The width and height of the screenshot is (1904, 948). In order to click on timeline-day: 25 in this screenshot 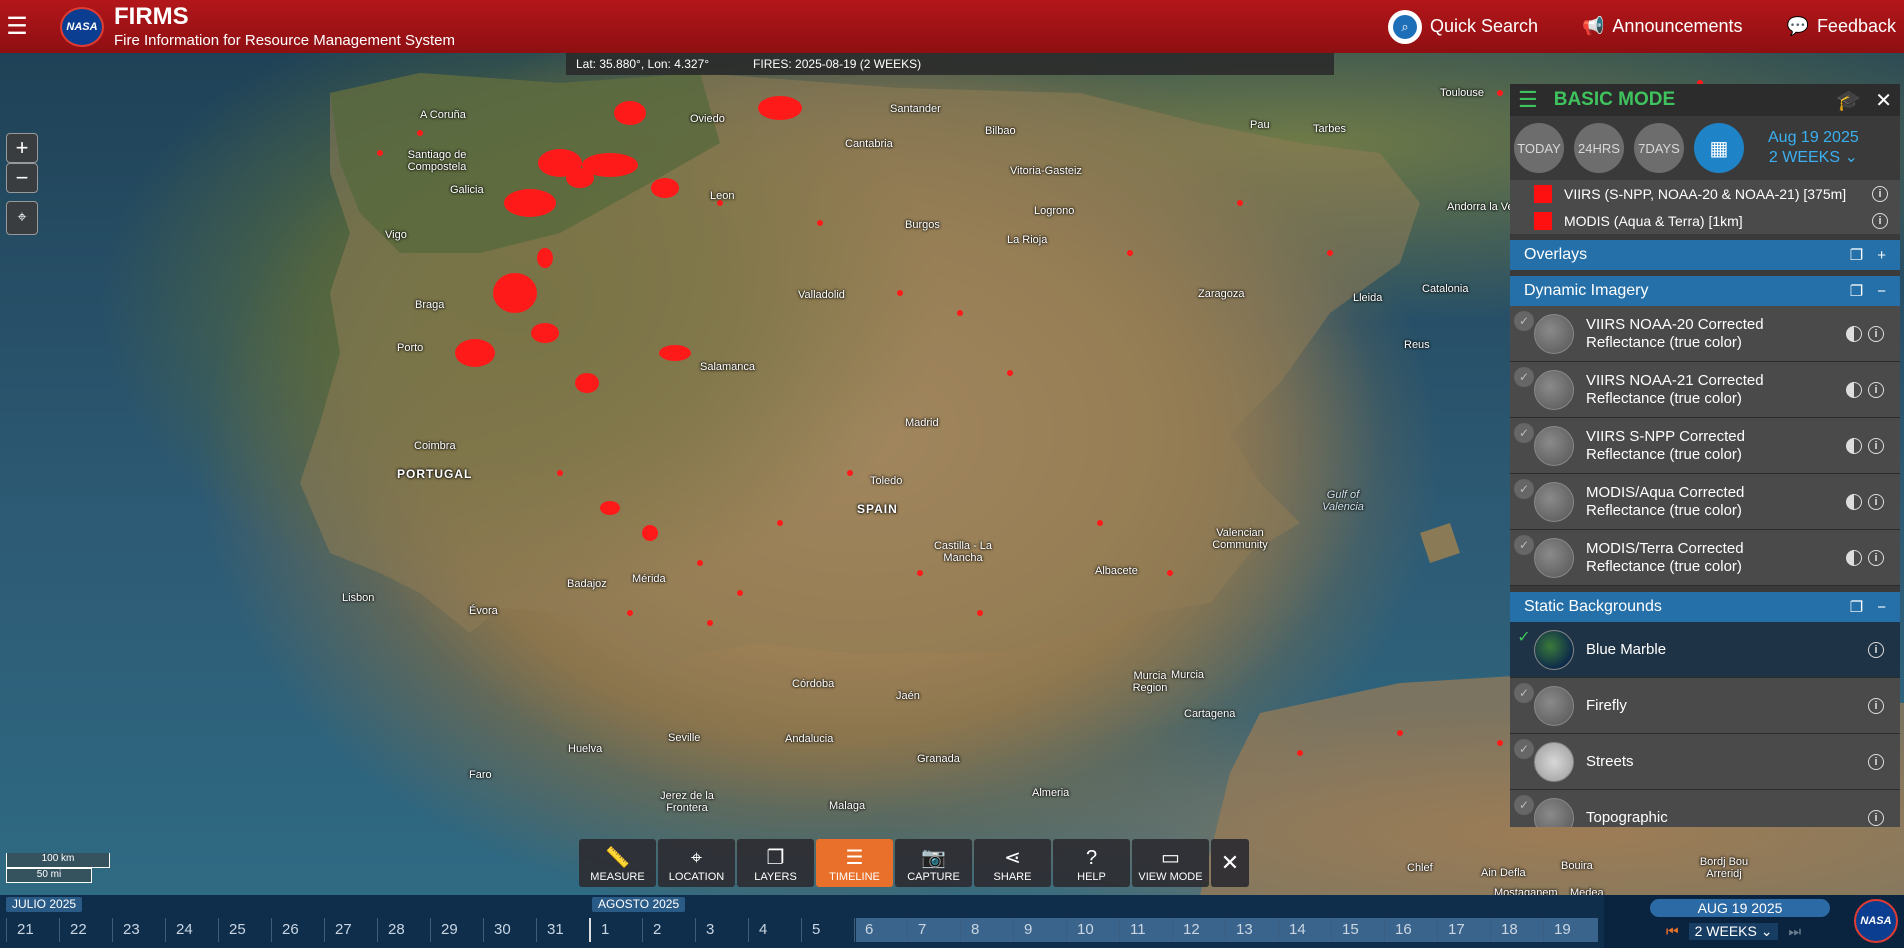, I will do `click(244, 930)`.